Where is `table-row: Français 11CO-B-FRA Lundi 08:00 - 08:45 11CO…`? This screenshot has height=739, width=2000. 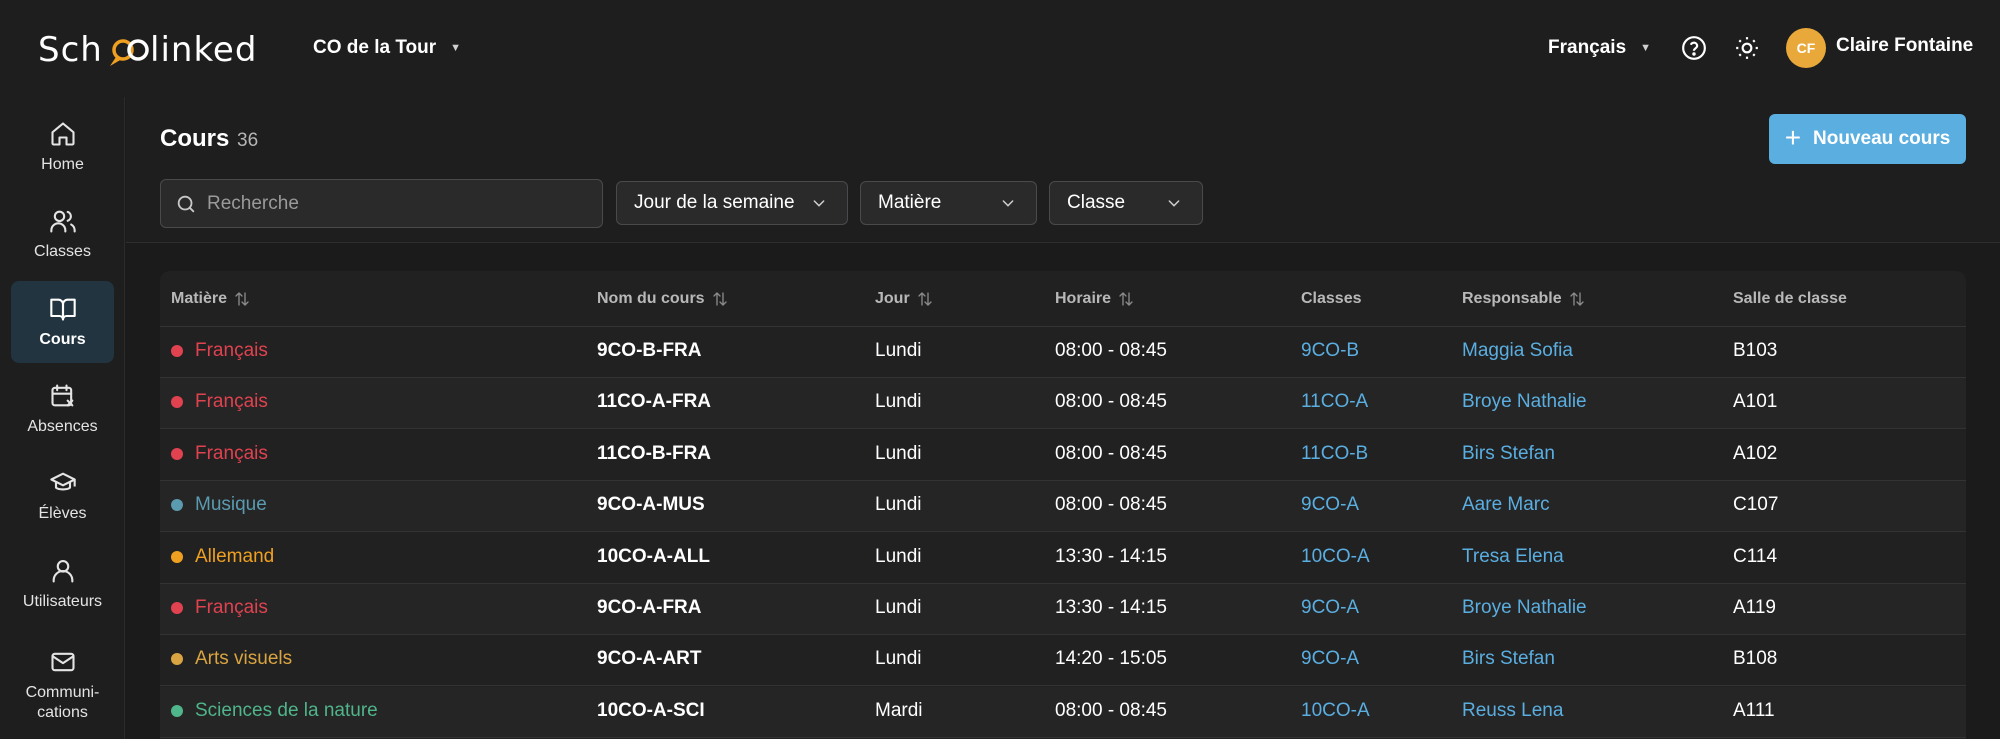
table-row: Français 11CO-B-FRA Lundi 08:00 - 08:45 11CO… is located at coordinates (1063, 455).